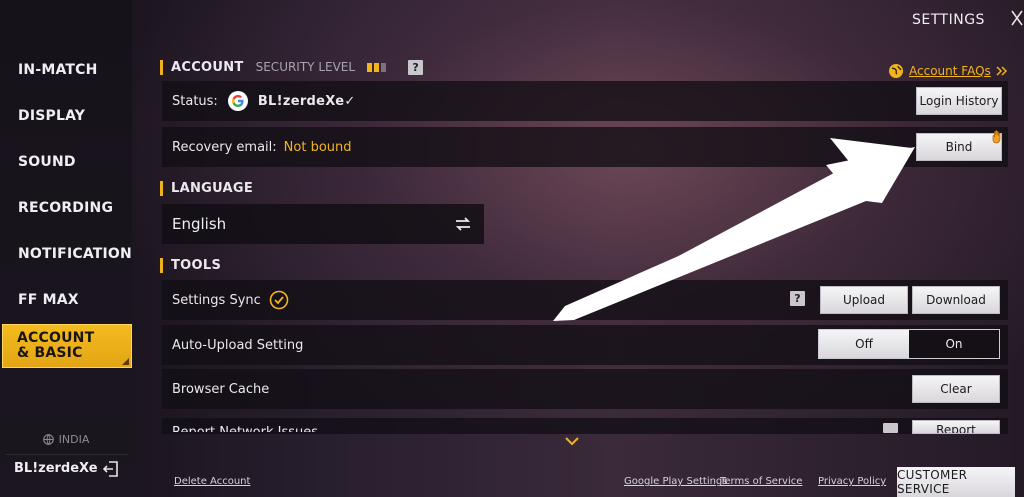 This screenshot has width=1024, height=497. I want to click on customer-service-button: CUSTOMER SERVICE, so click(956, 482).